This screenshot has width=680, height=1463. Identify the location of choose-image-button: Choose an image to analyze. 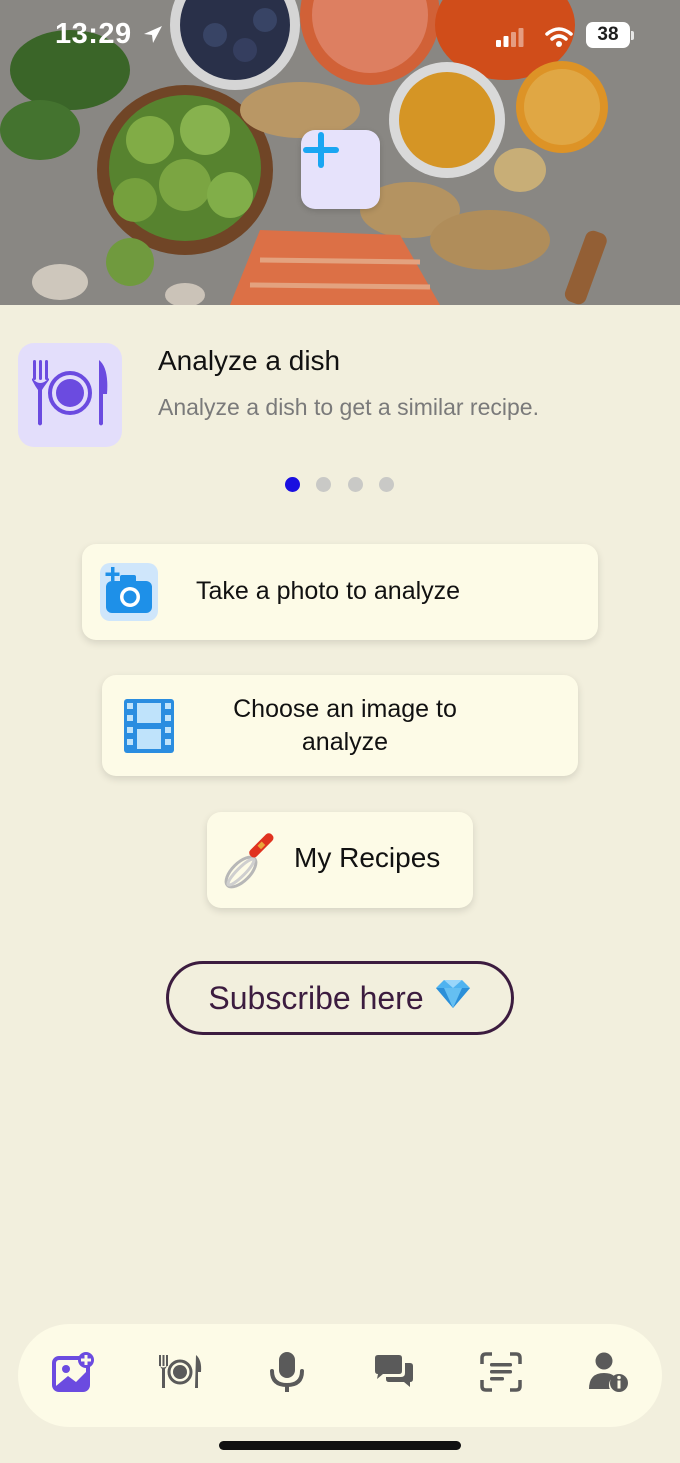
(340, 725).